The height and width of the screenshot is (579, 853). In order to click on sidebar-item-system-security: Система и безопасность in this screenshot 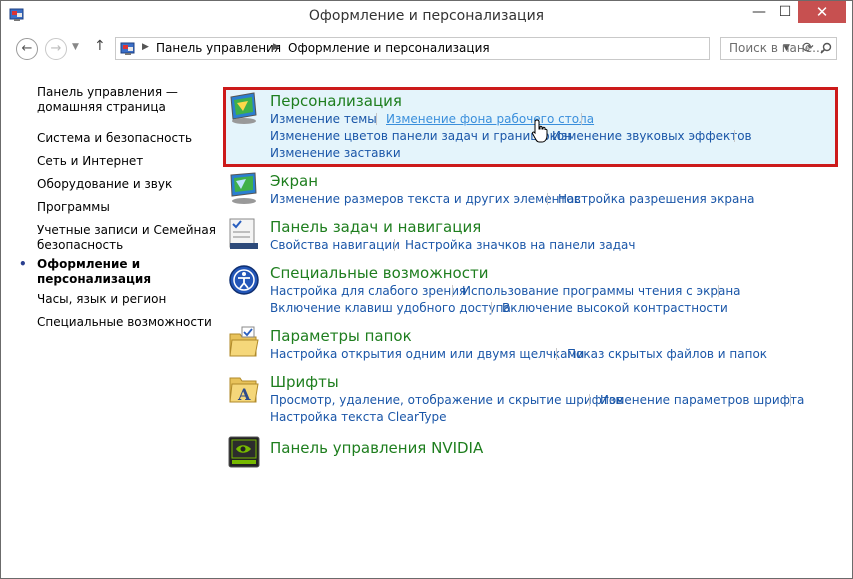, I will do `click(114, 138)`.